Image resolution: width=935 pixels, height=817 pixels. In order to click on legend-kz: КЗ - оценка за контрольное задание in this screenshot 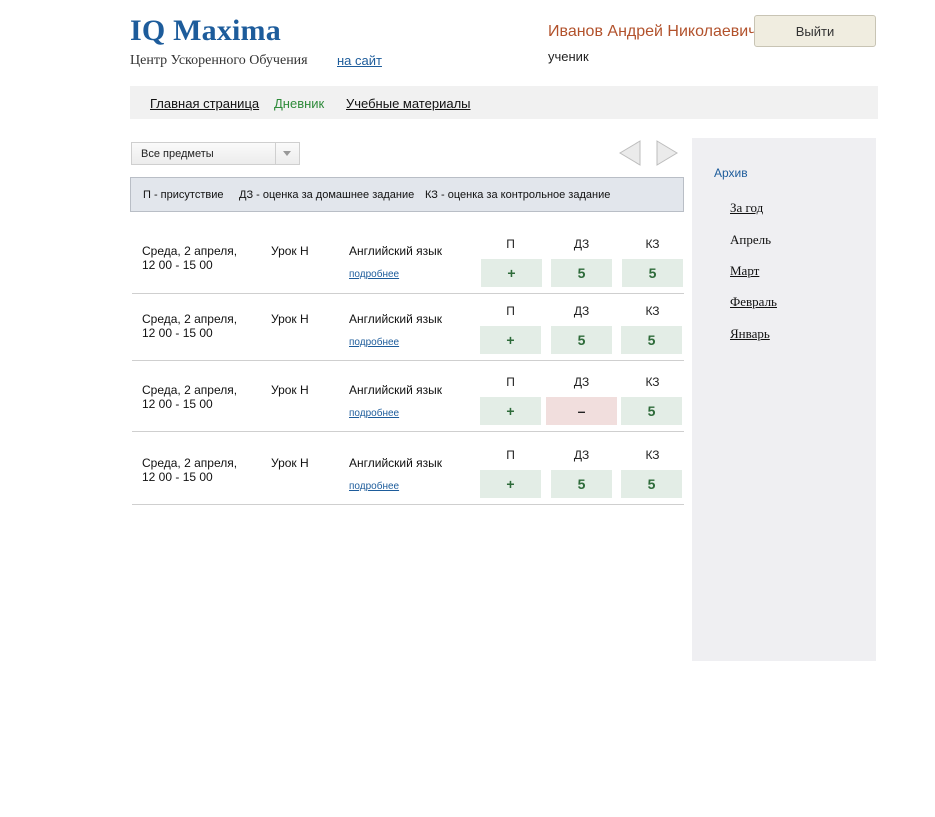, I will do `click(518, 195)`.